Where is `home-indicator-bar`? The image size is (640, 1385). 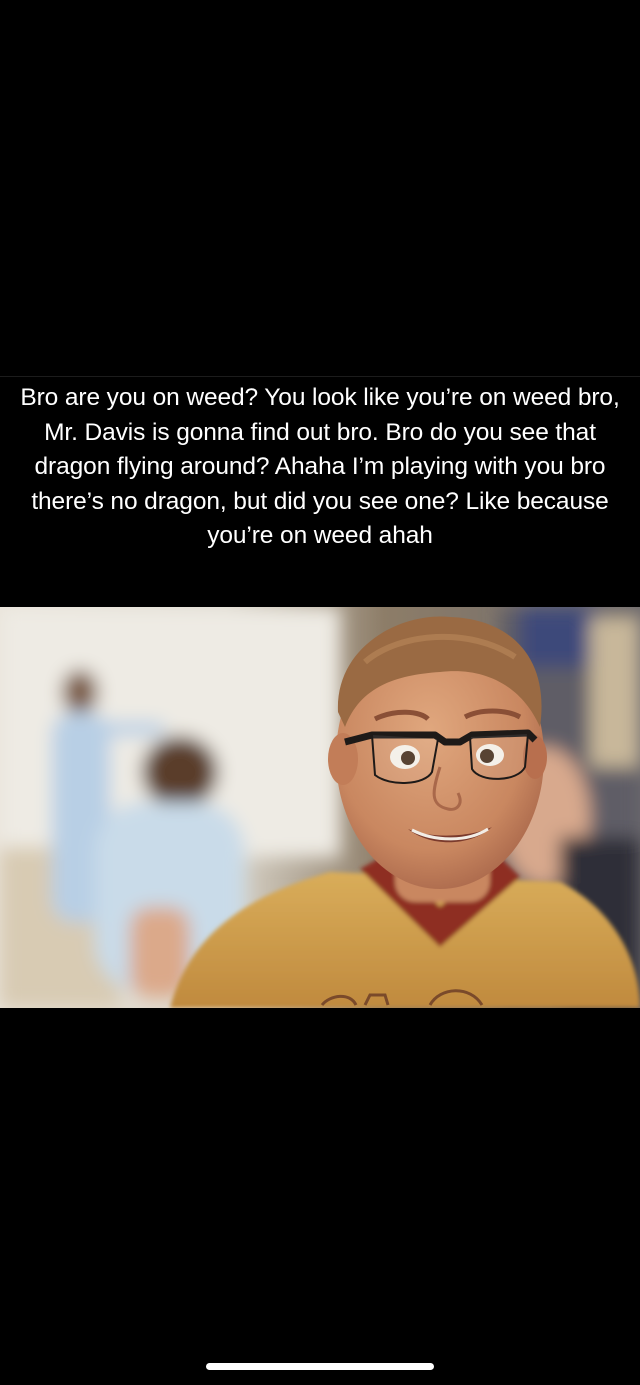
home-indicator-bar is located at coordinates (320, 1366).